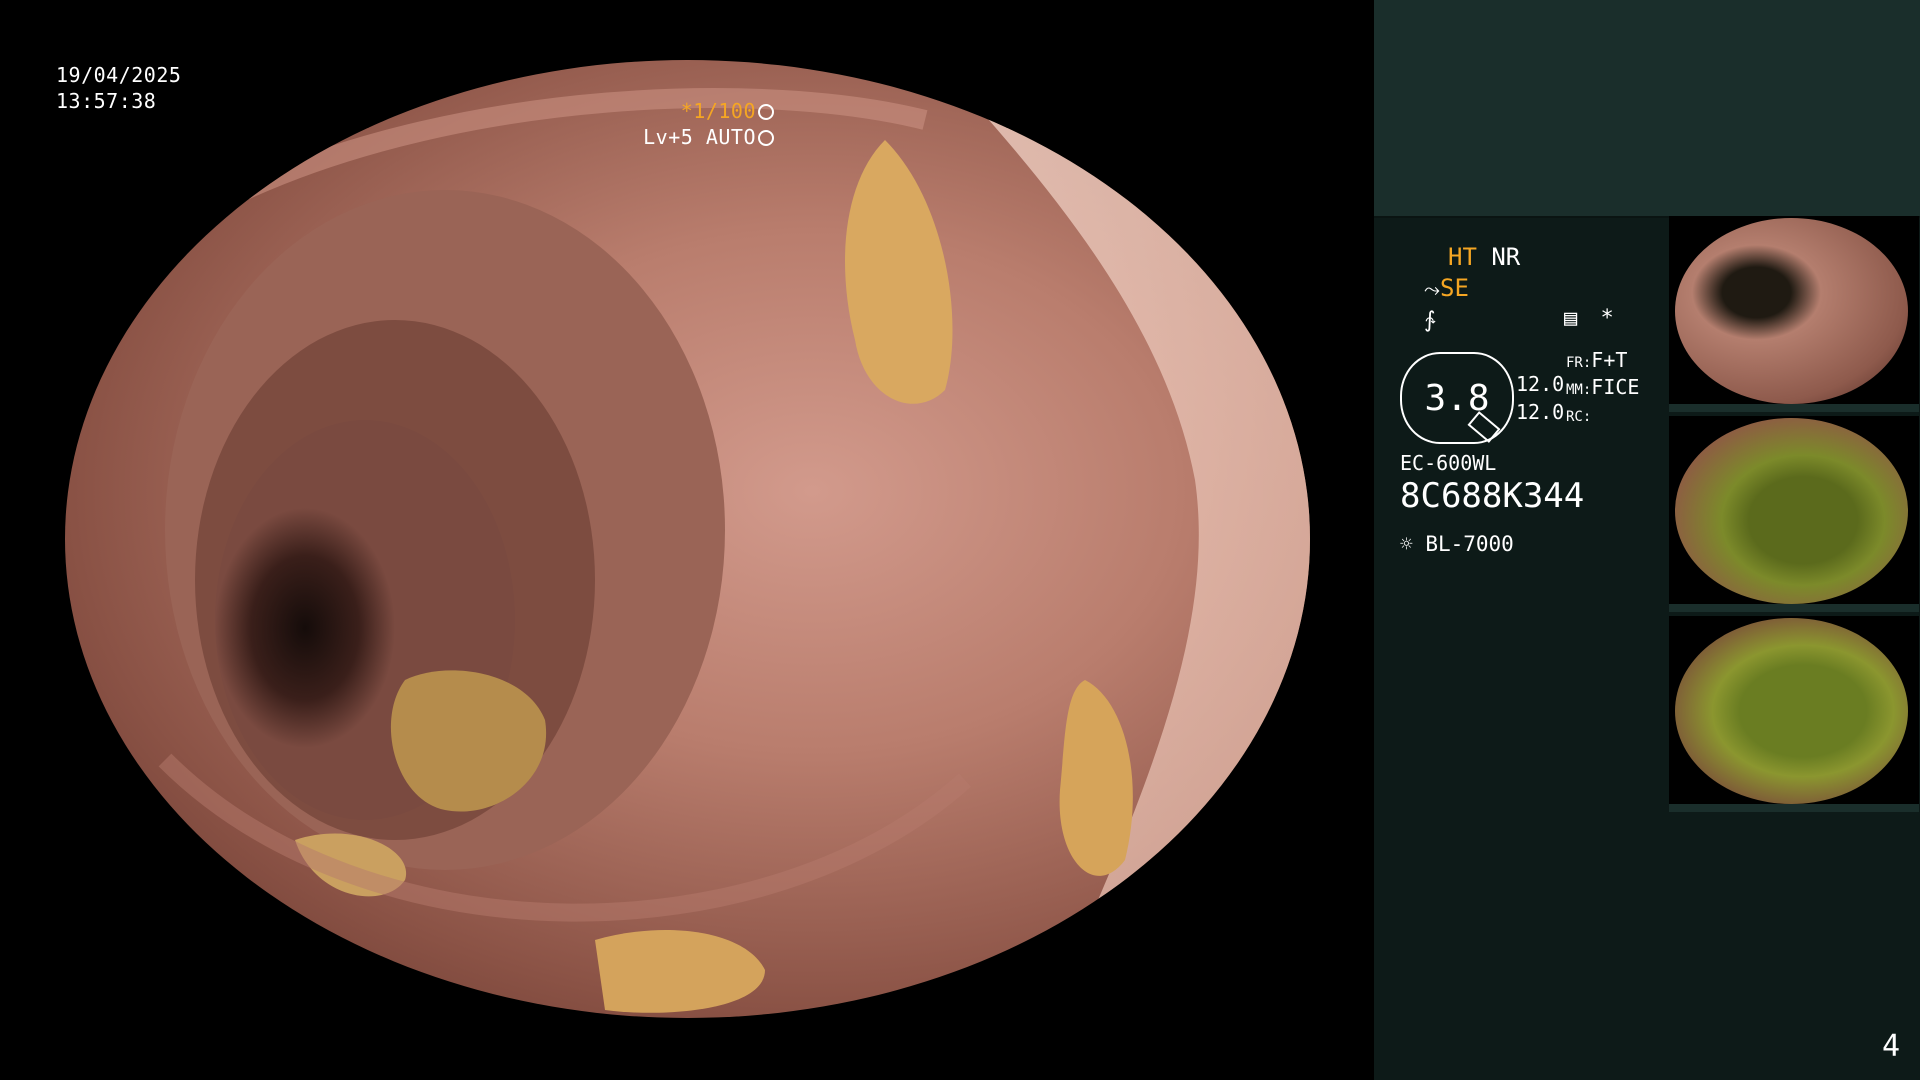 The width and height of the screenshot is (1920, 1080). I want to click on enhancement-modes: HT NR ⤳SE ∱, so click(1472, 289).